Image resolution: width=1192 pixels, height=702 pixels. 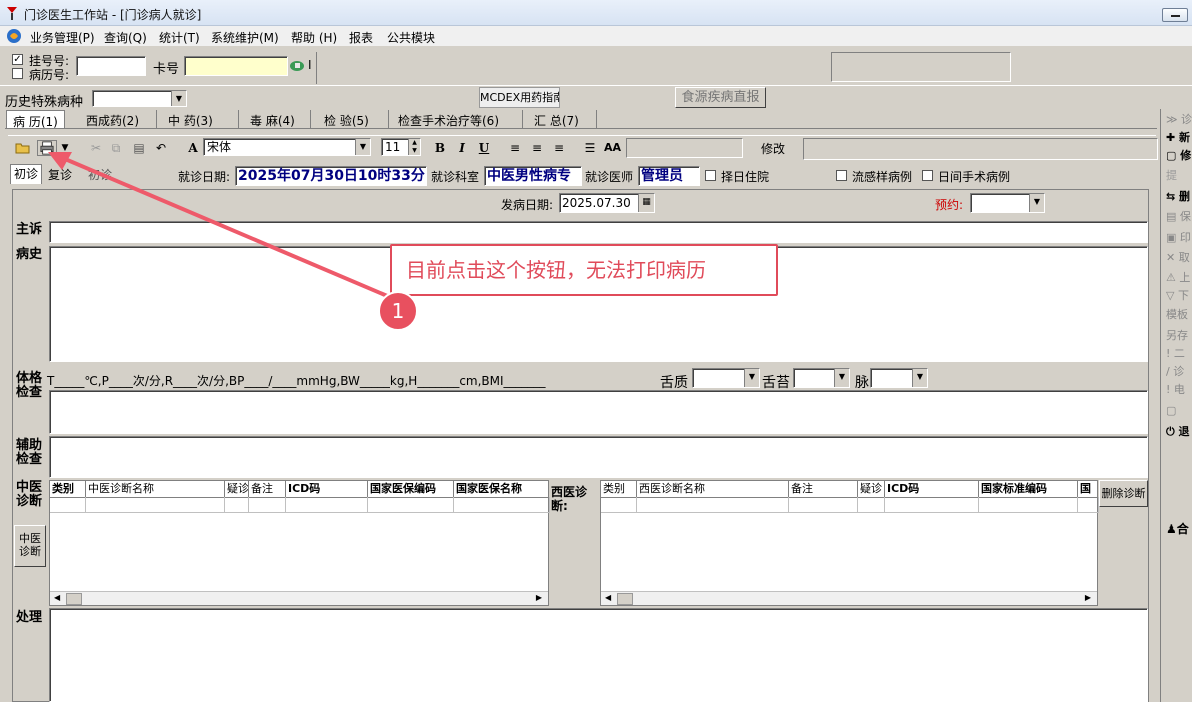 I want to click on annotation-callout: 目前点击这个按钮，无法打印病历, so click(x=584, y=270).